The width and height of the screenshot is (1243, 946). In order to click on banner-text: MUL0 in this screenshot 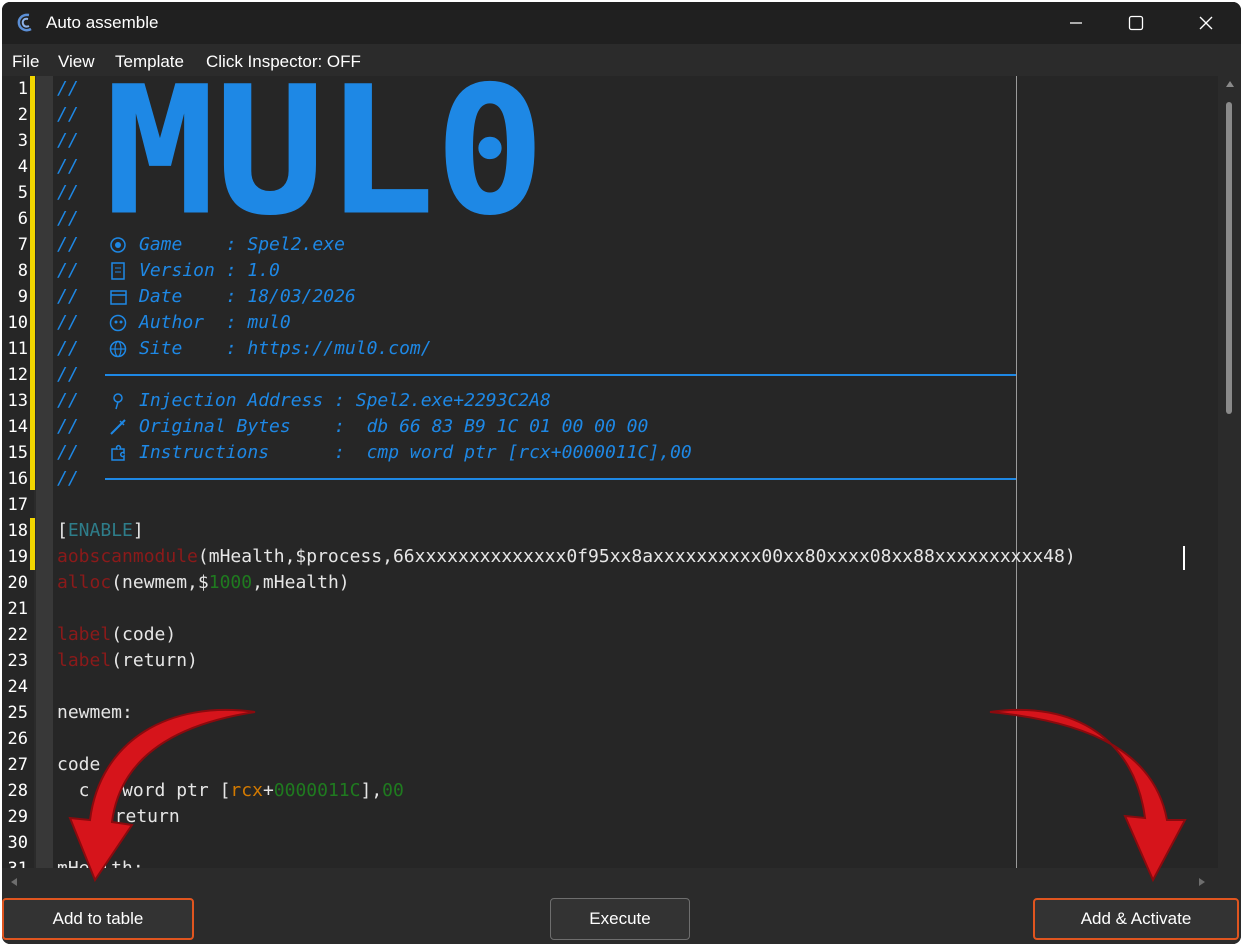, I will do `click(325, 151)`.